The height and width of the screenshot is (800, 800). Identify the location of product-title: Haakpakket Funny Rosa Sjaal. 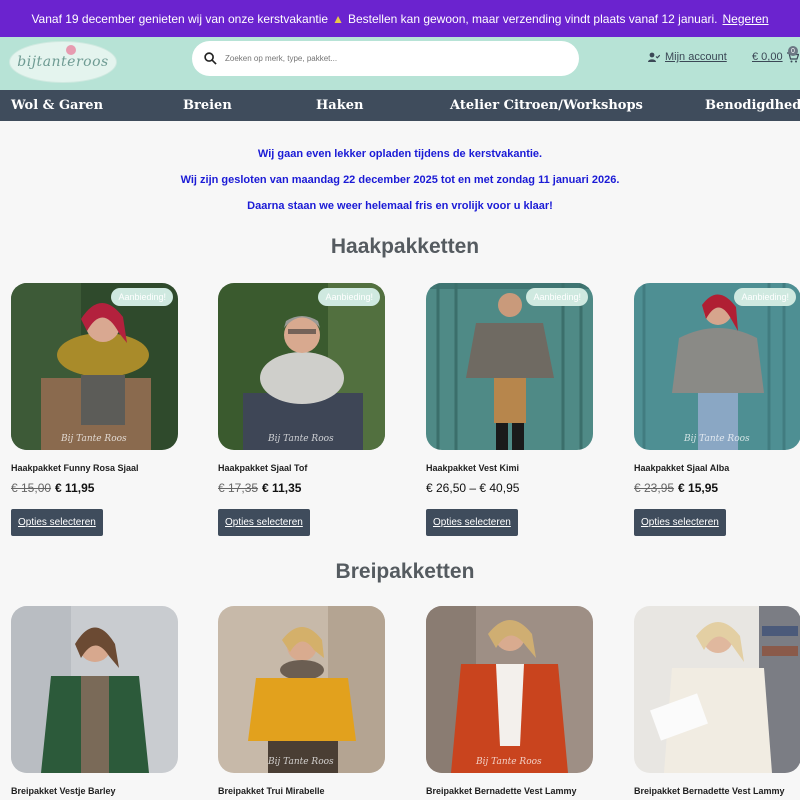
(75, 468).